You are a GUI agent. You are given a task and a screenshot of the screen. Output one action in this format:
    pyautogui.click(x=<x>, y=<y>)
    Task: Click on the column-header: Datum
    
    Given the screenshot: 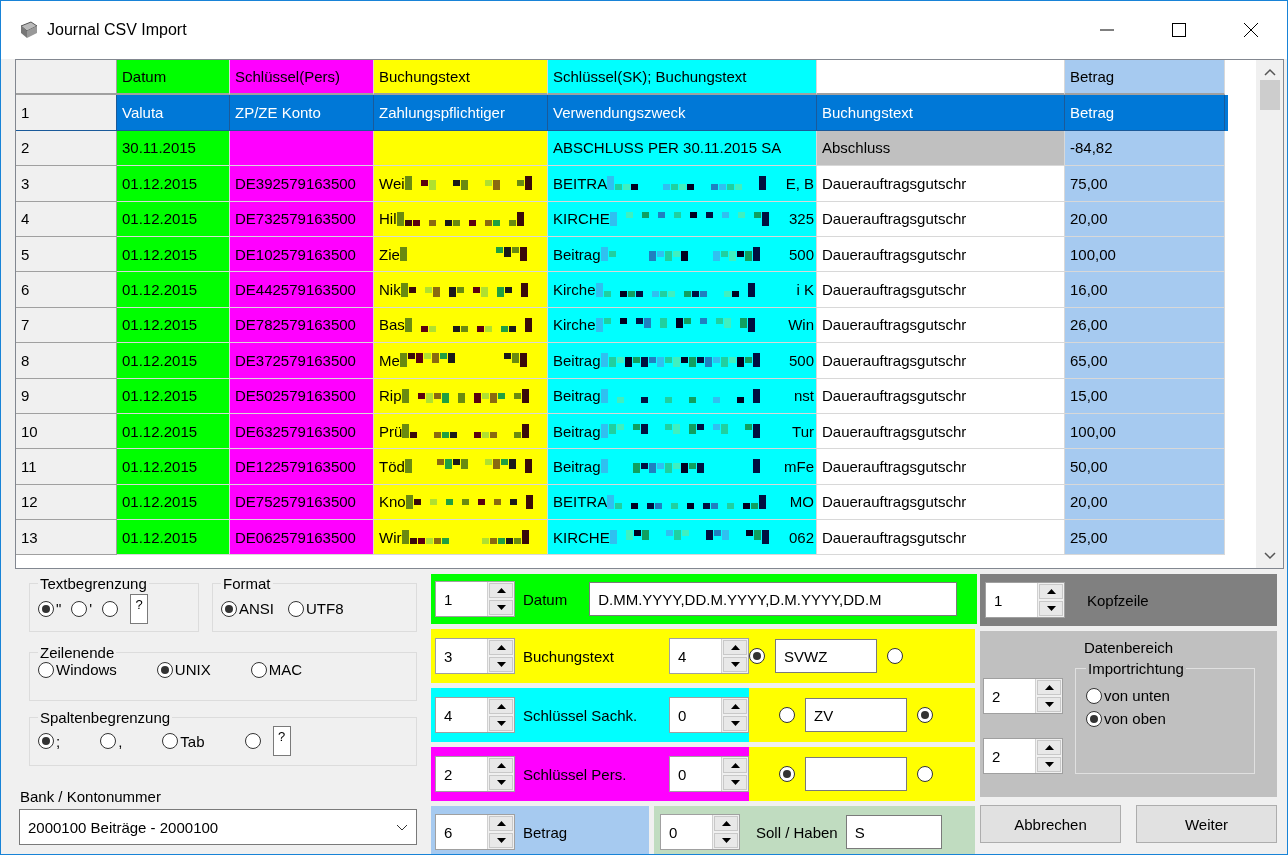 What is the action you would take?
    pyautogui.click(x=173, y=78)
    